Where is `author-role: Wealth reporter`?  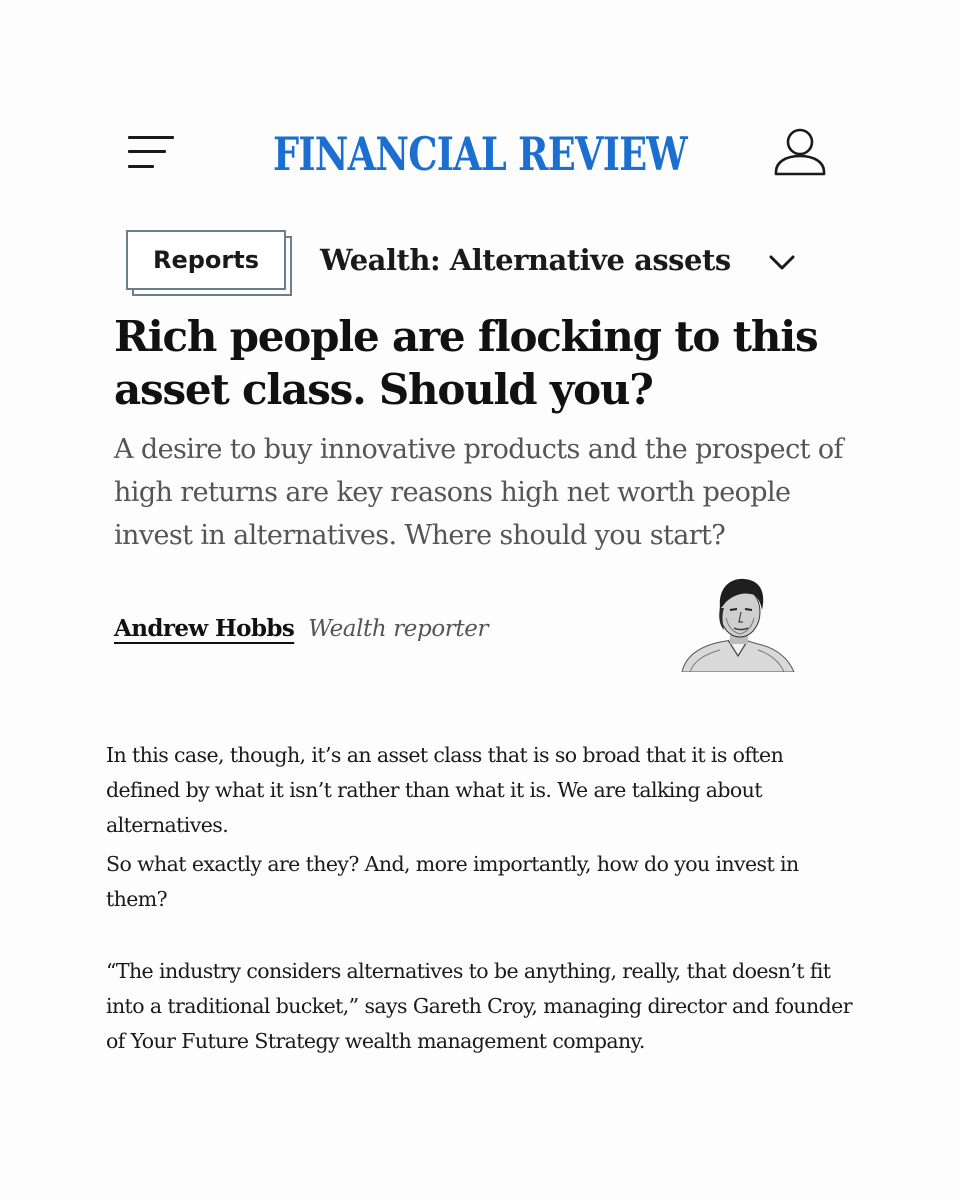
author-role: Wealth reporter is located at coordinates (398, 629).